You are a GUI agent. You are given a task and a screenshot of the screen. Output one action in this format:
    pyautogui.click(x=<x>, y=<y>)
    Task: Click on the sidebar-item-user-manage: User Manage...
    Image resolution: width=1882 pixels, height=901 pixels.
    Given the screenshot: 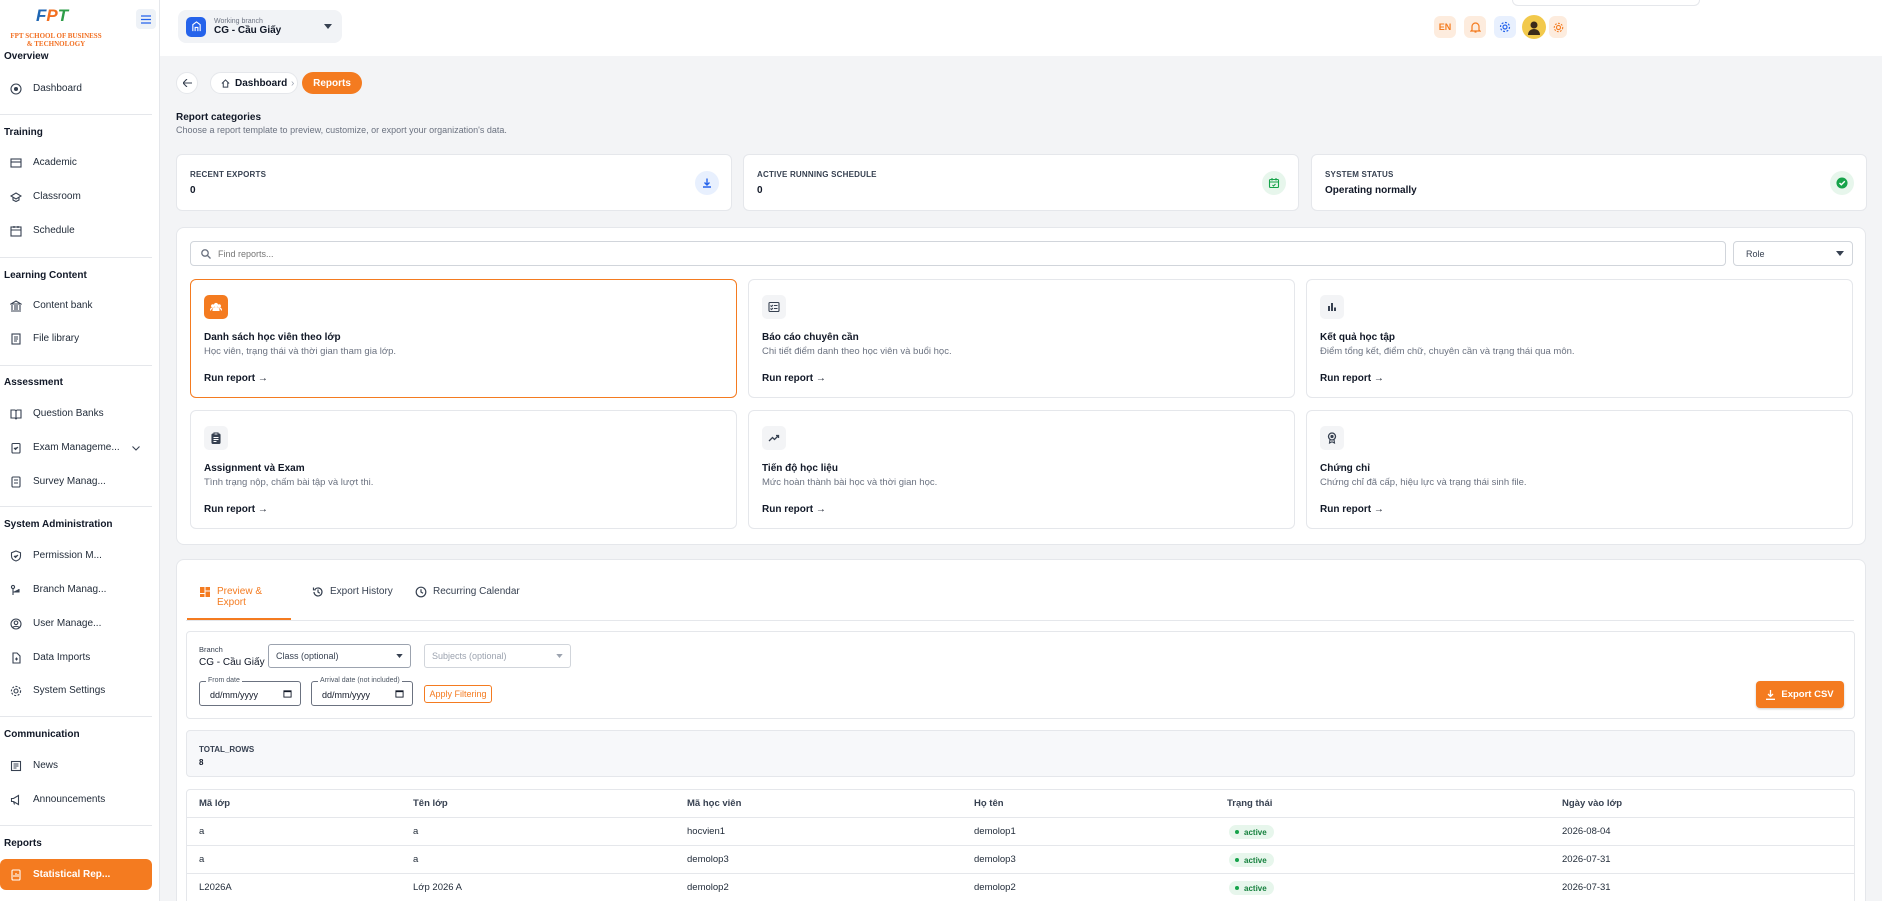 What is the action you would take?
    pyautogui.click(x=76, y=623)
    